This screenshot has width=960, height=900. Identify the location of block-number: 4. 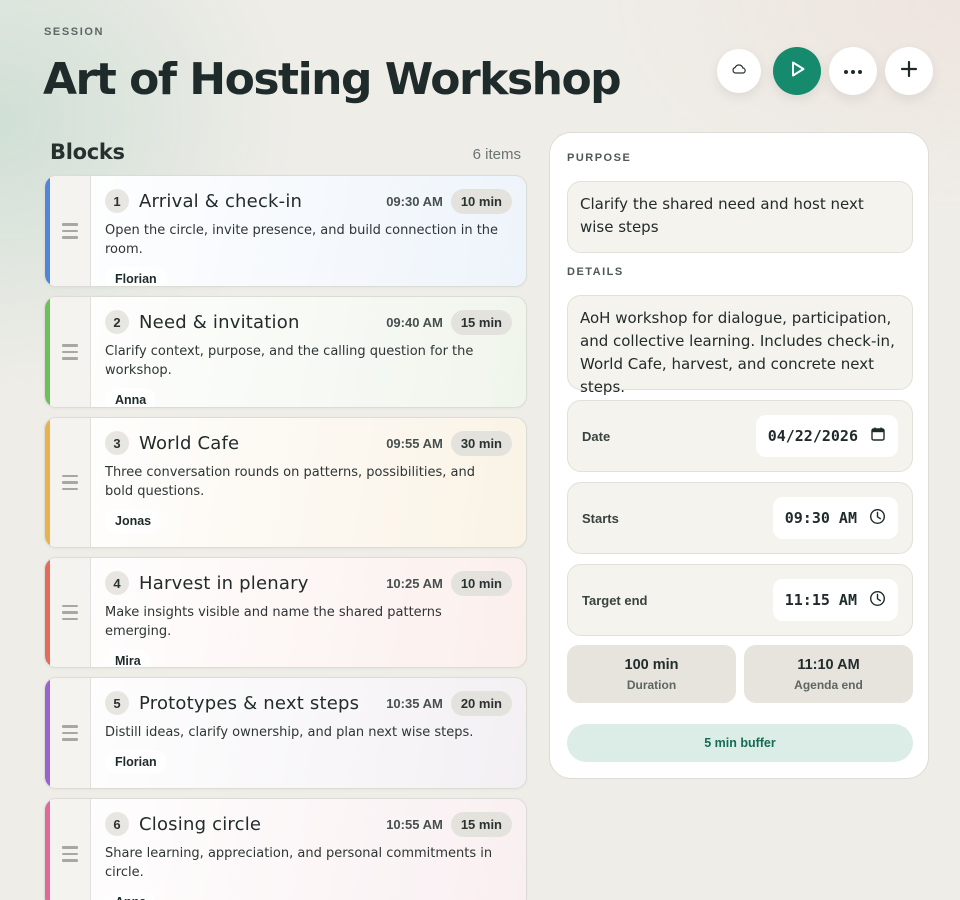
(117, 583).